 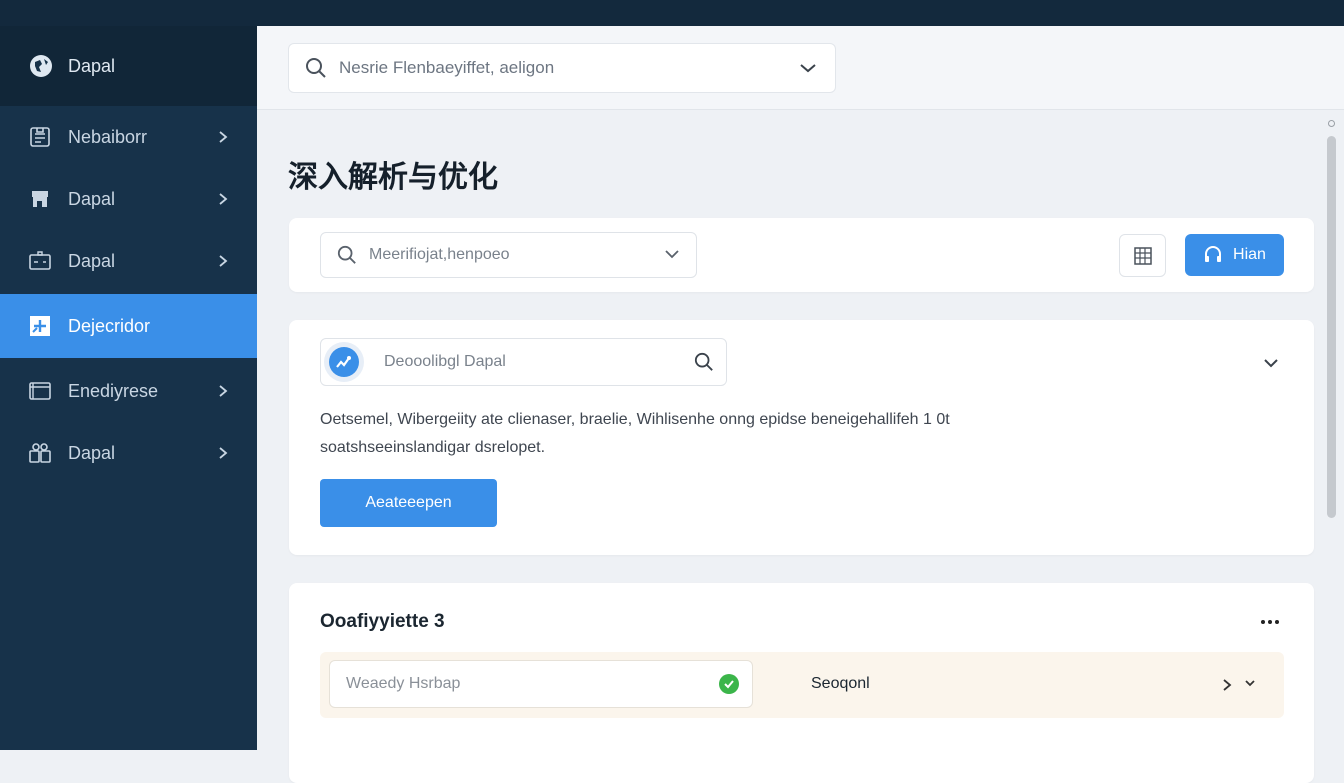 I want to click on top-bar, so click(x=672, y=13).